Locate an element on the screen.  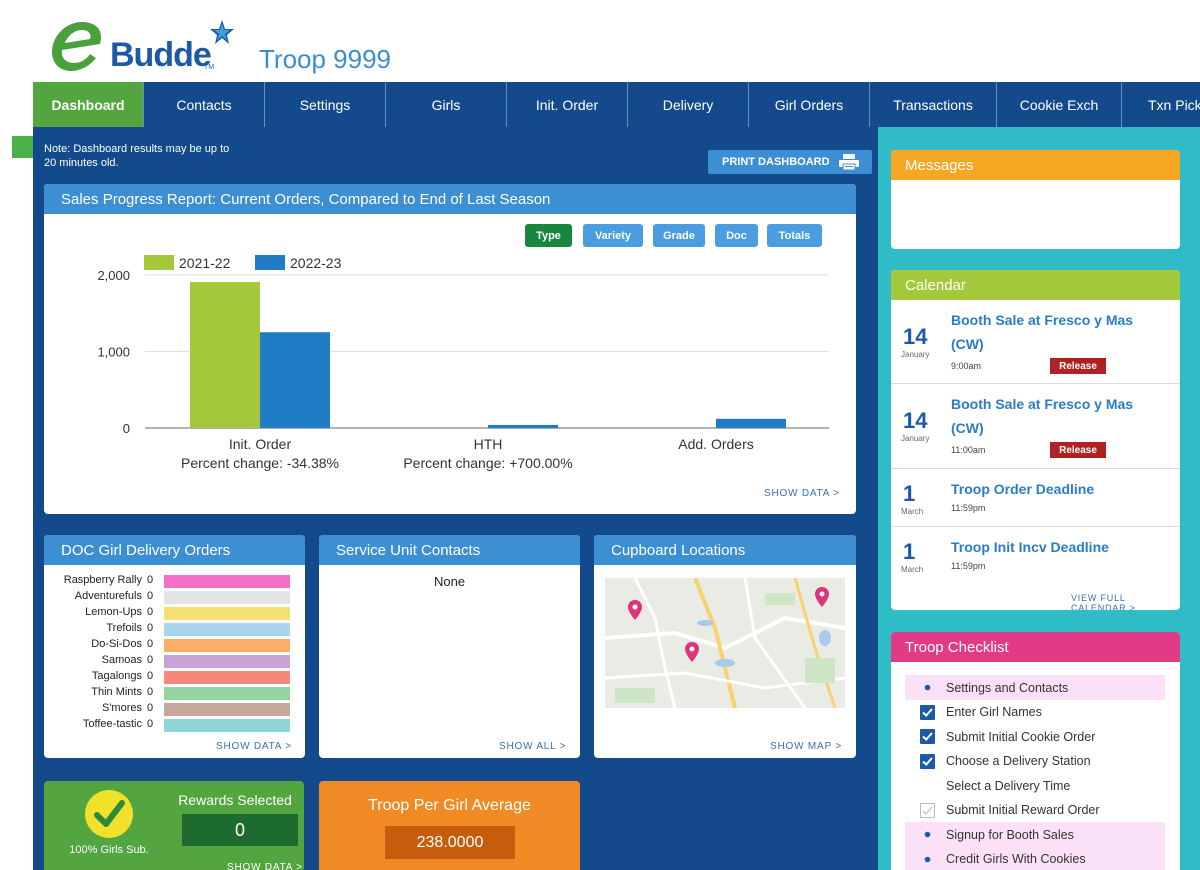
checklist-title: Troop Checklist is located at coordinates (1035, 647).